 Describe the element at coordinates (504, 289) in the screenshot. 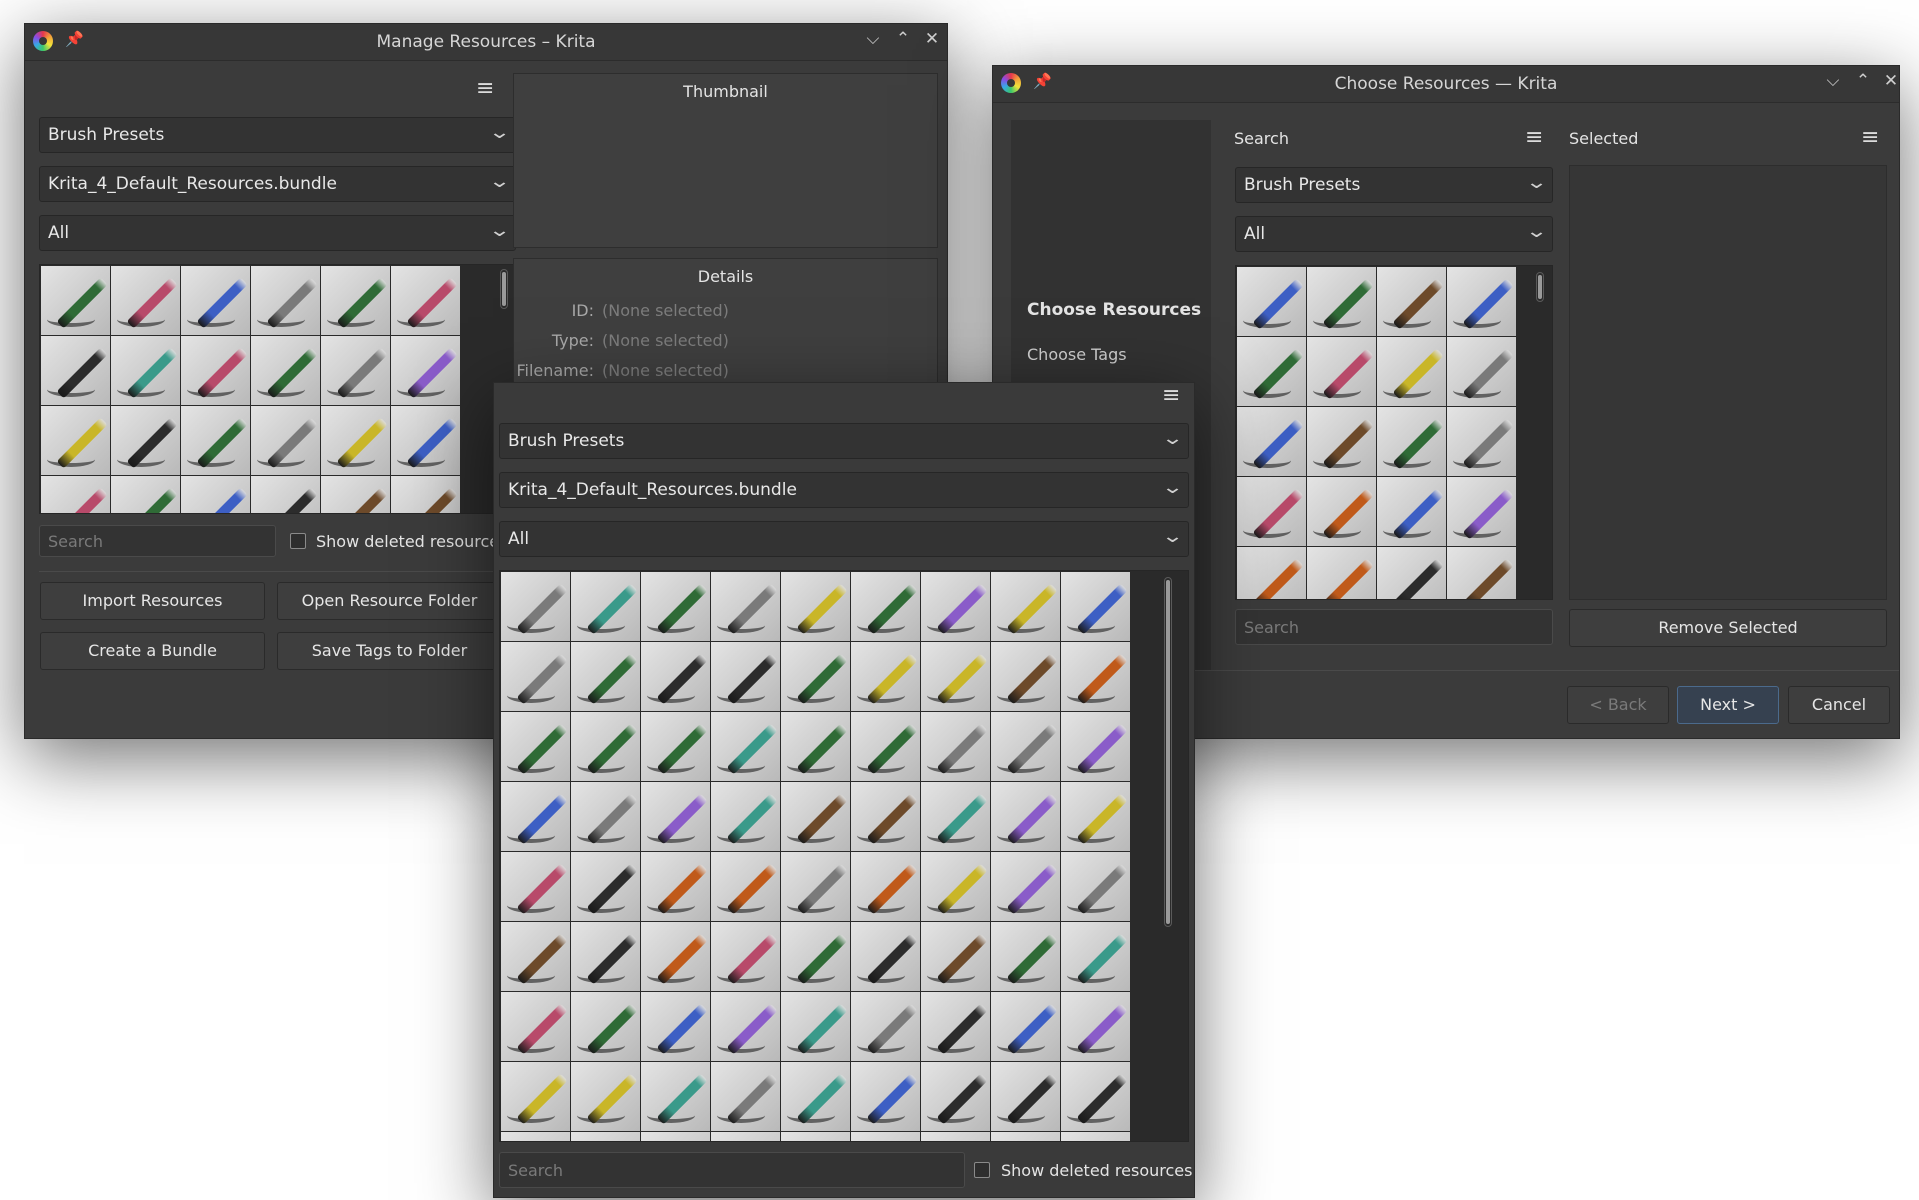

I see `scrollbar` at that location.